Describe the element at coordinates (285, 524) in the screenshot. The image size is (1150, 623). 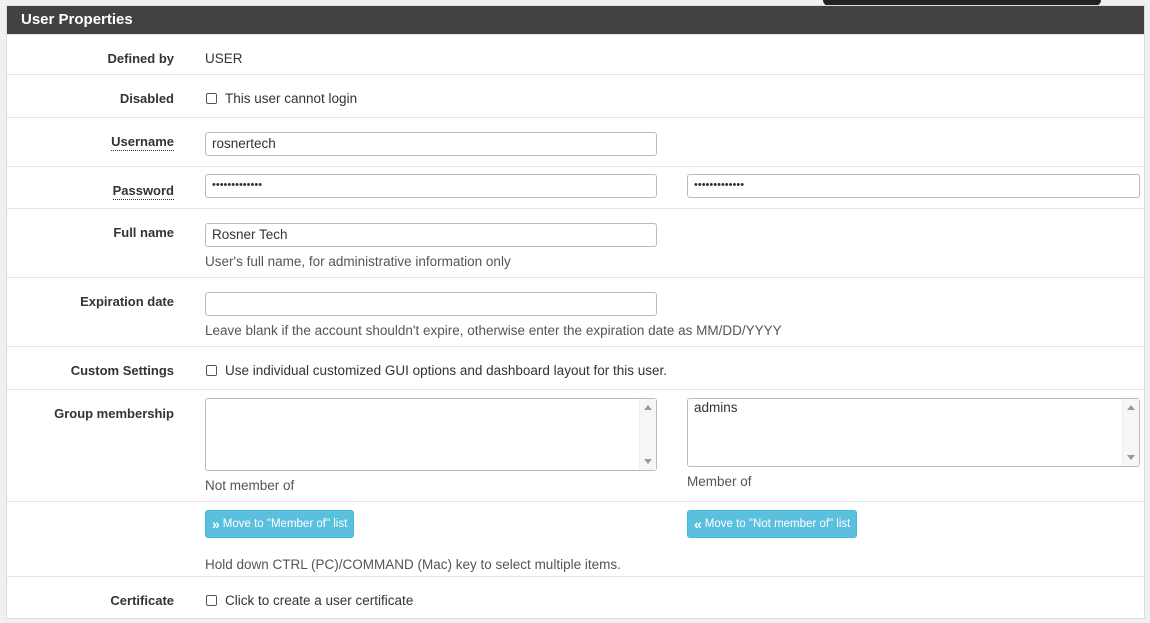
I see `move-to-member-button-label: Move to "Member of" list` at that location.